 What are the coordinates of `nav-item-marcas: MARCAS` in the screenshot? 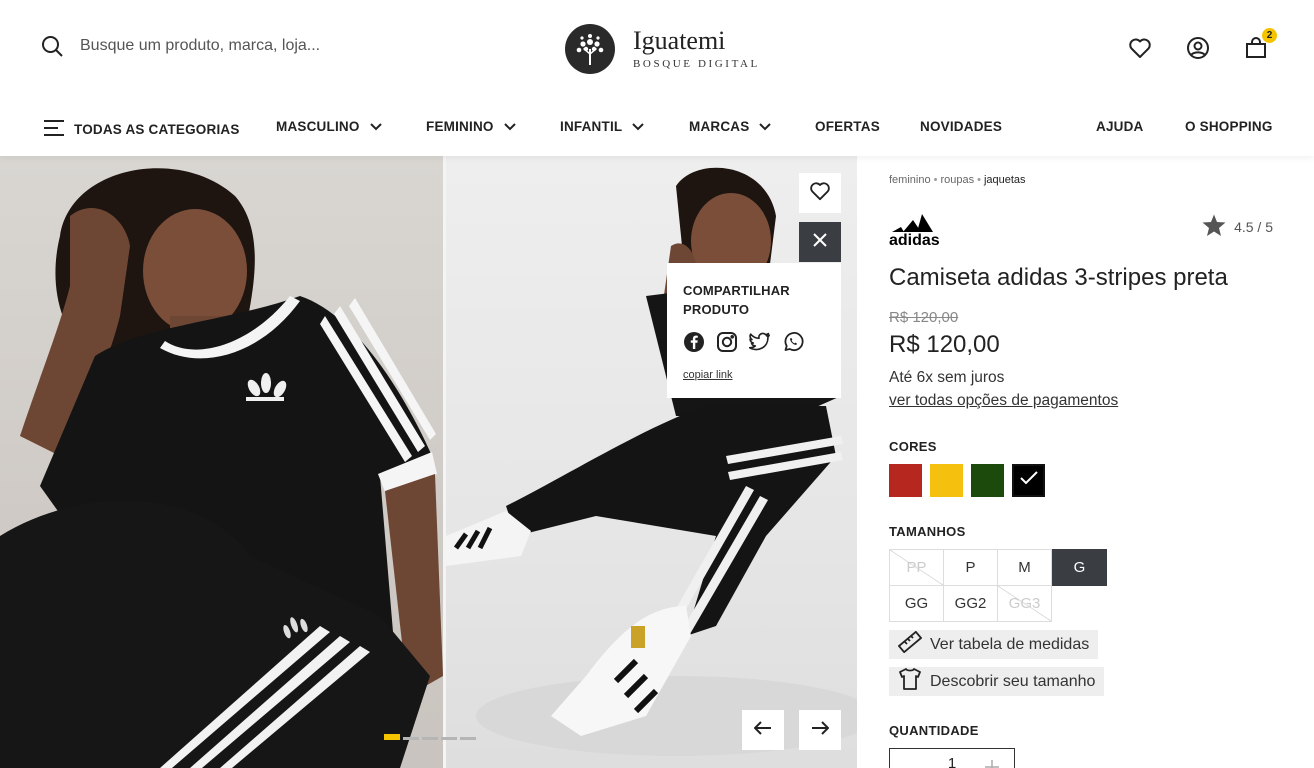 It's located at (730, 126).